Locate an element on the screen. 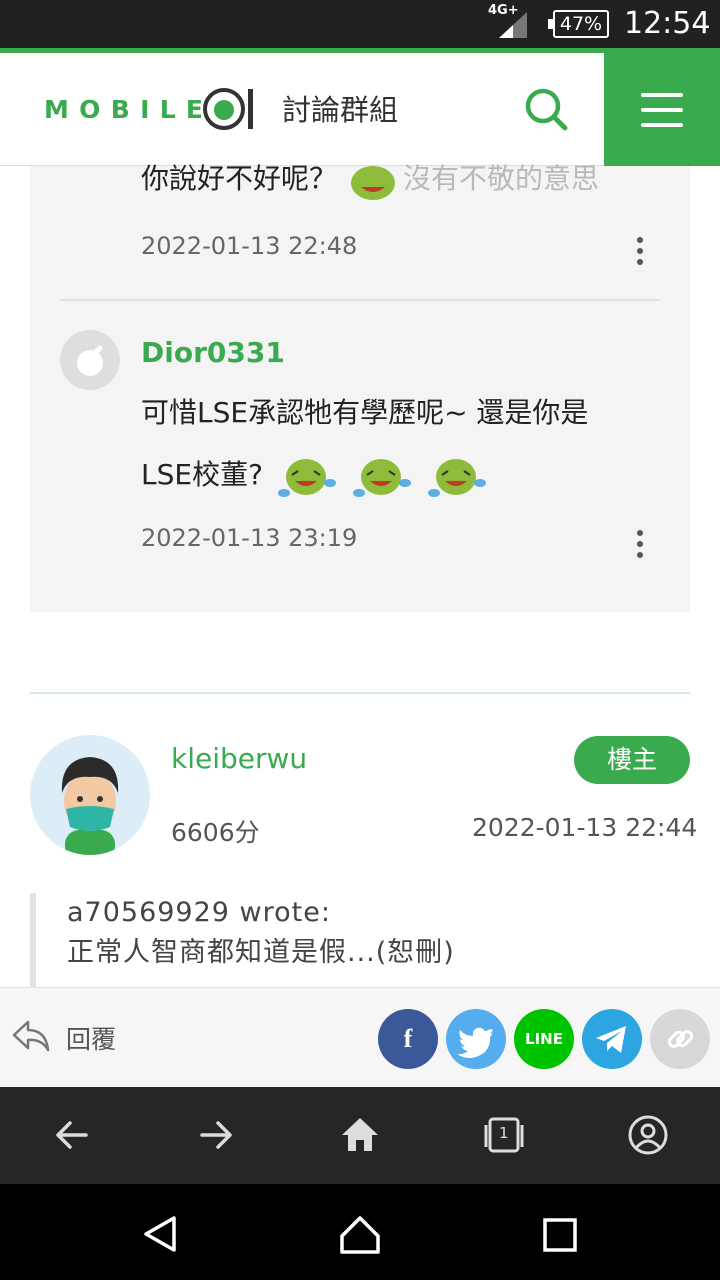 This screenshot has width=720, height=1280. user-score: 6606分 is located at coordinates (215, 832).